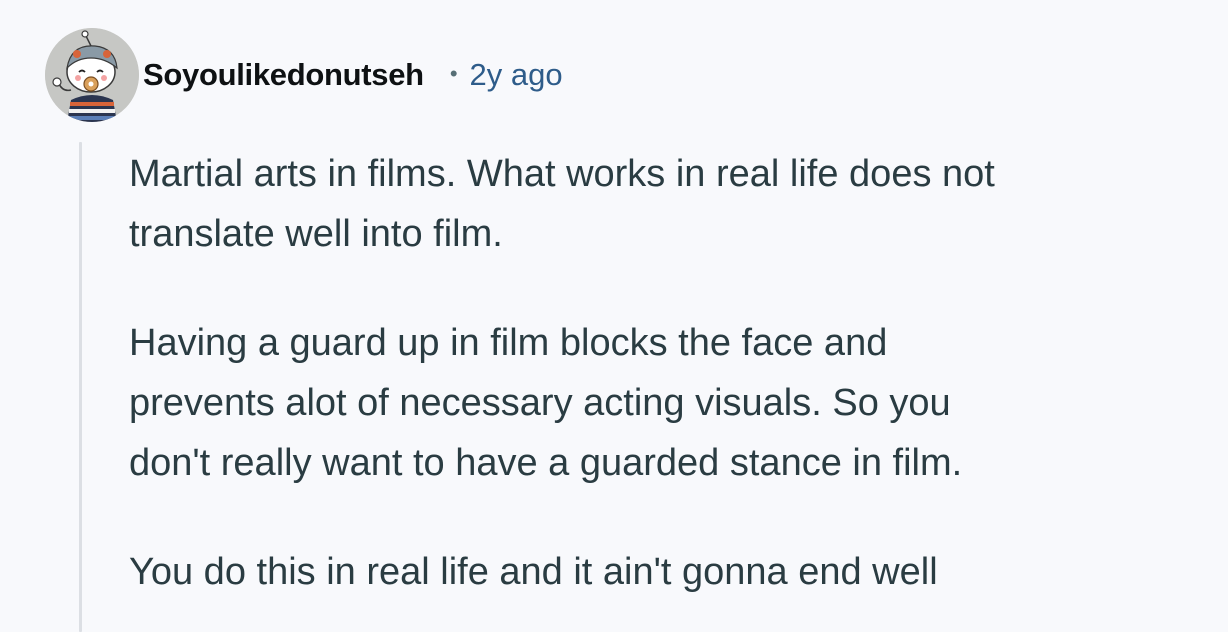 The image size is (1228, 632). Describe the element at coordinates (283, 75) in the screenshot. I see `author-username: Soyoulikedonutseh` at that location.